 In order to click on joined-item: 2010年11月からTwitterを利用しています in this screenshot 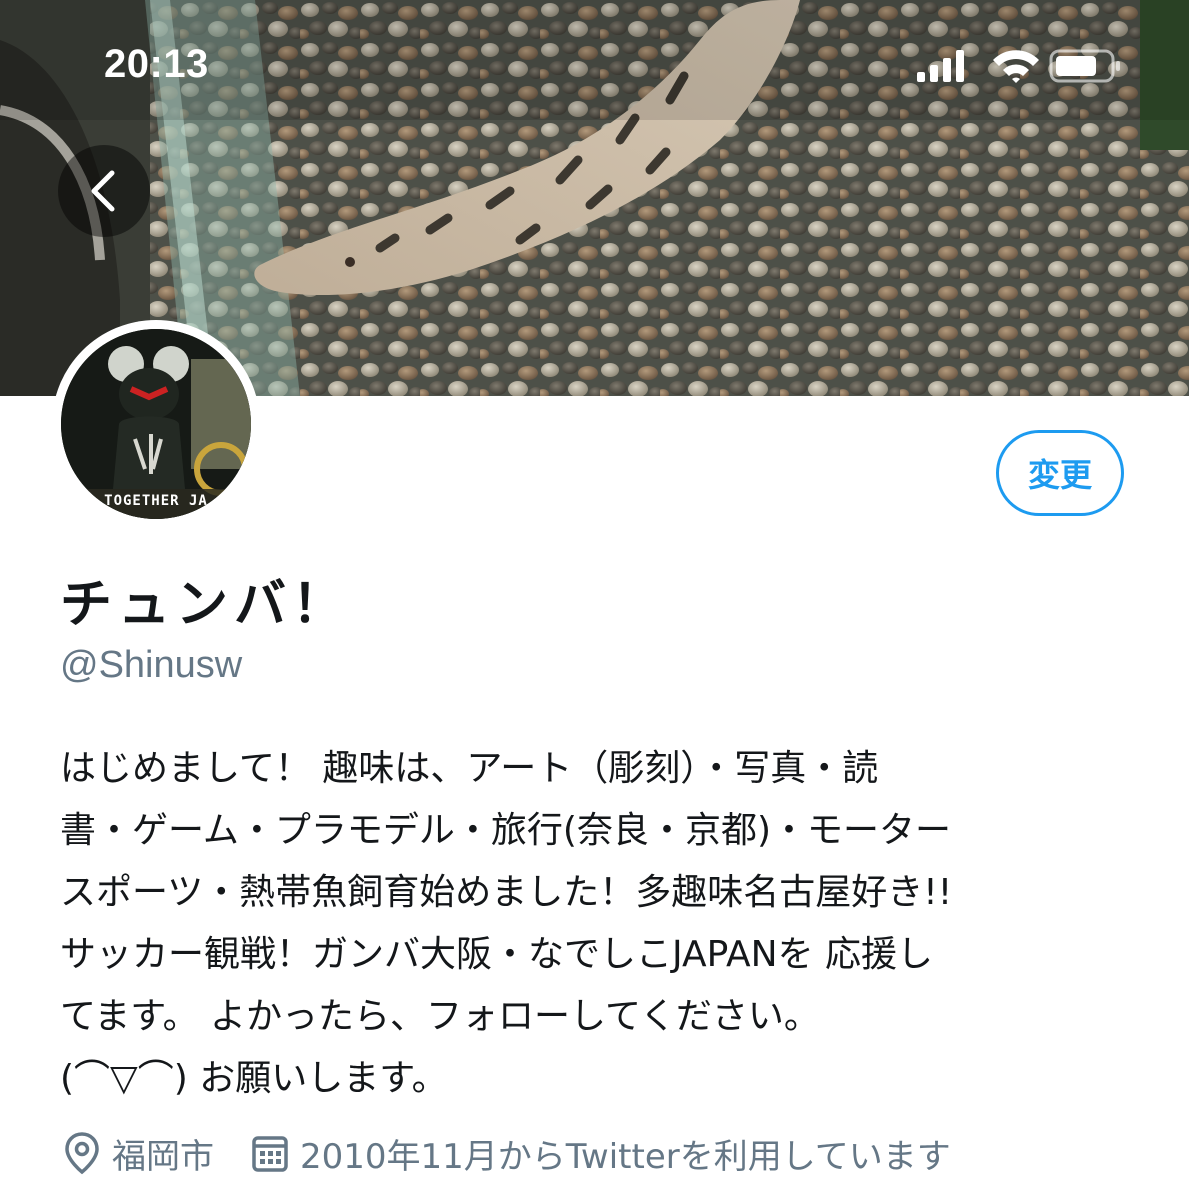, I will do `click(600, 1153)`.